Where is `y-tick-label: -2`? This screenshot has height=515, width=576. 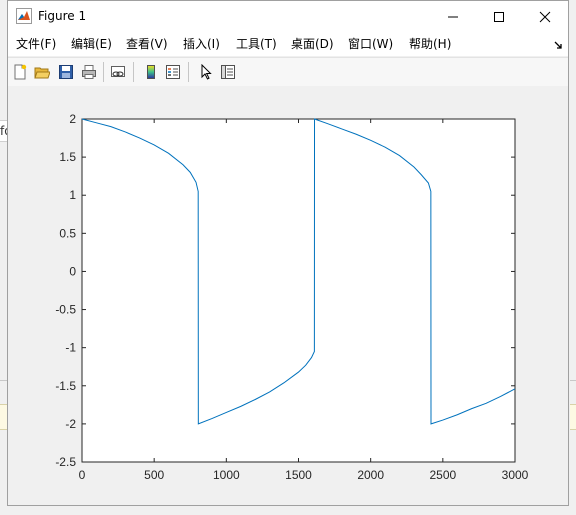 y-tick-label: -2 is located at coordinates (70, 424).